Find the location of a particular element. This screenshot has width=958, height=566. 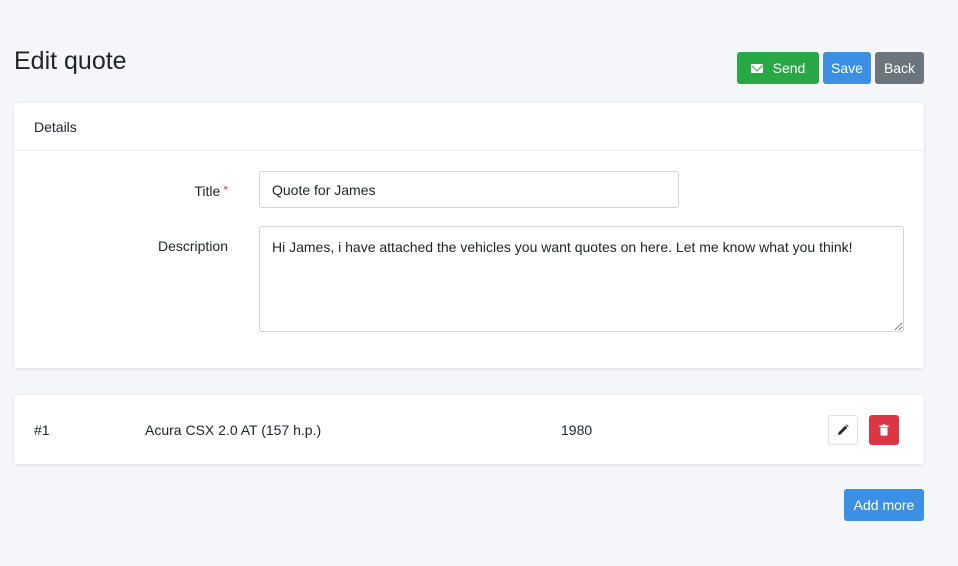

details-header: Details is located at coordinates (469, 127).